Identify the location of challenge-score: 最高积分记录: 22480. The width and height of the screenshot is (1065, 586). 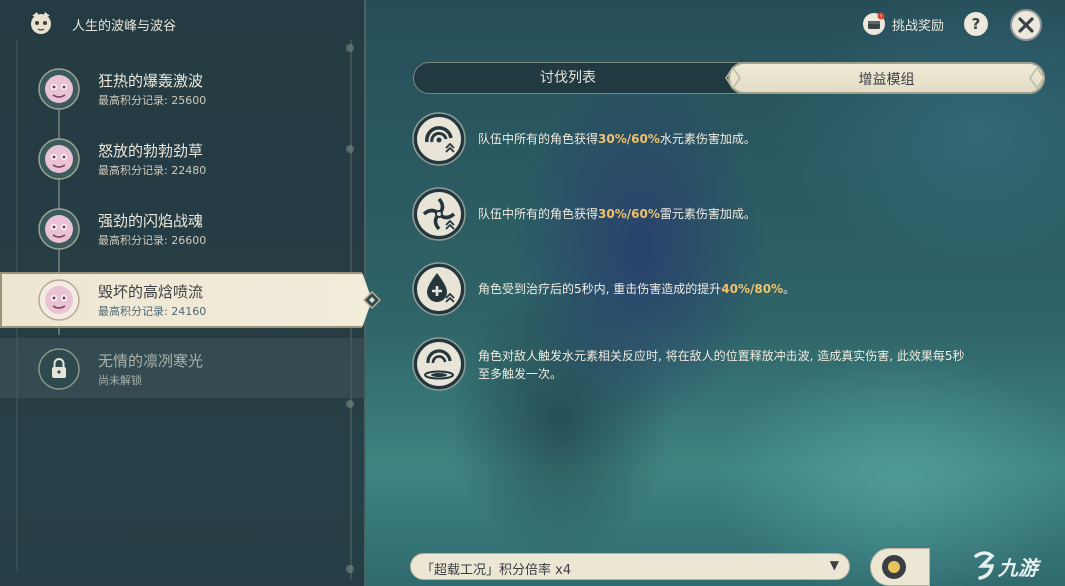
(152, 170).